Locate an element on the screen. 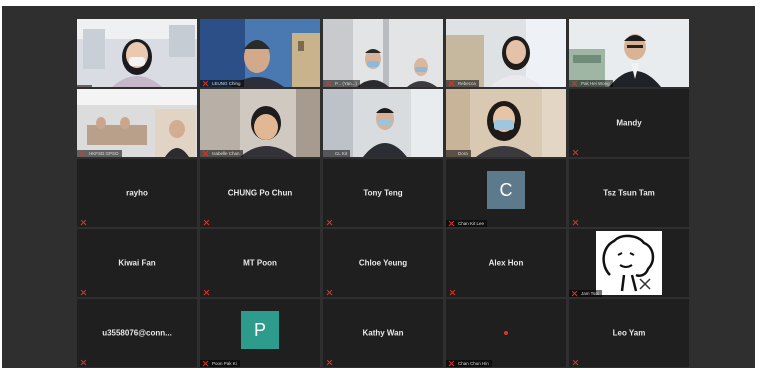 The image size is (760, 372). profile-picture-sketch is located at coordinates (629, 263).